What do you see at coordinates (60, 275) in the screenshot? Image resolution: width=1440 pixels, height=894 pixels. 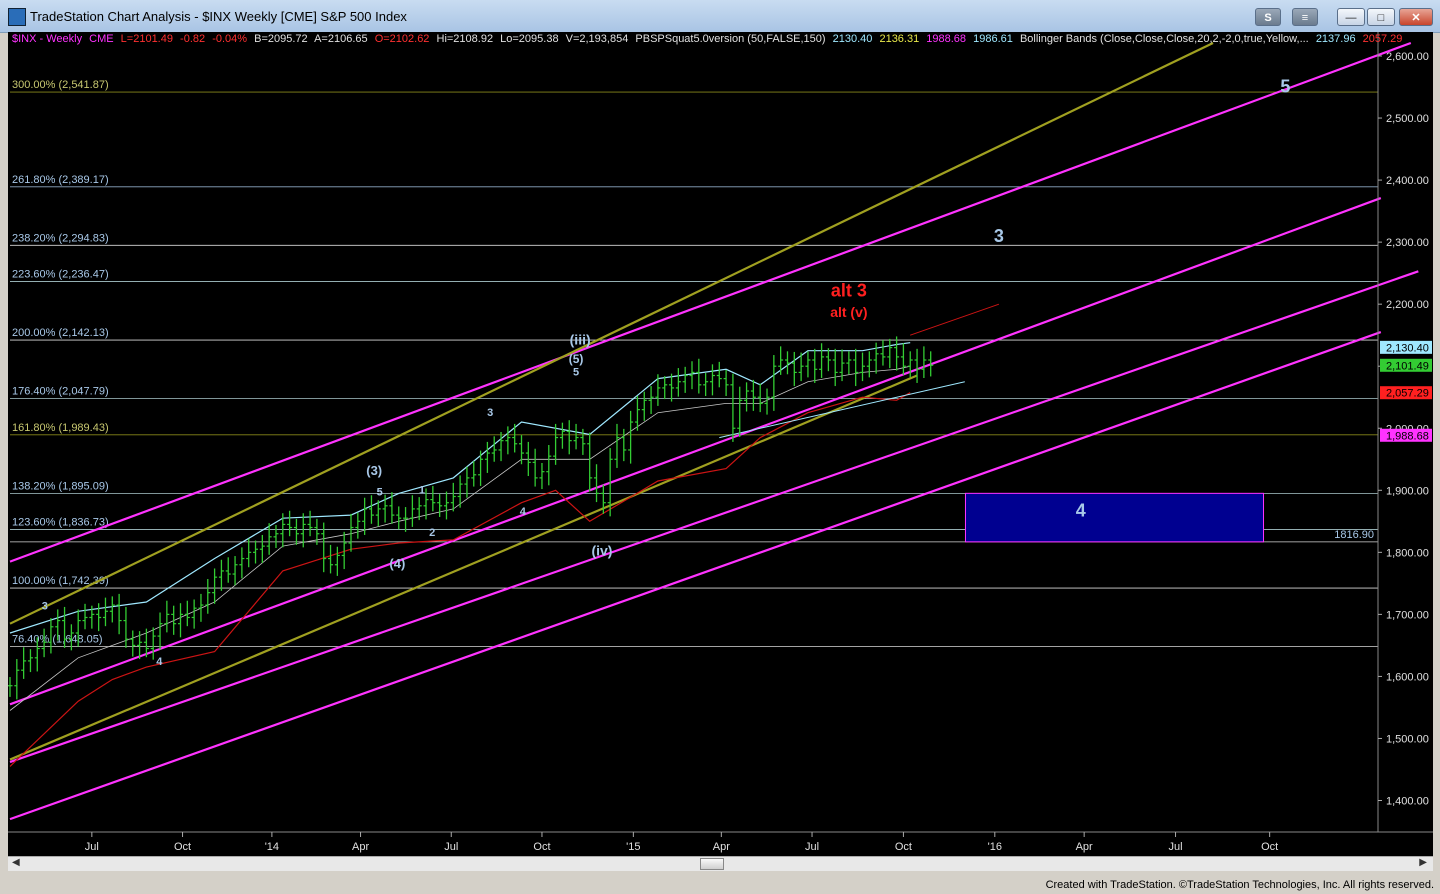 I see `fib-label: 223.60% (2,236.47)` at bounding box center [60, 275].